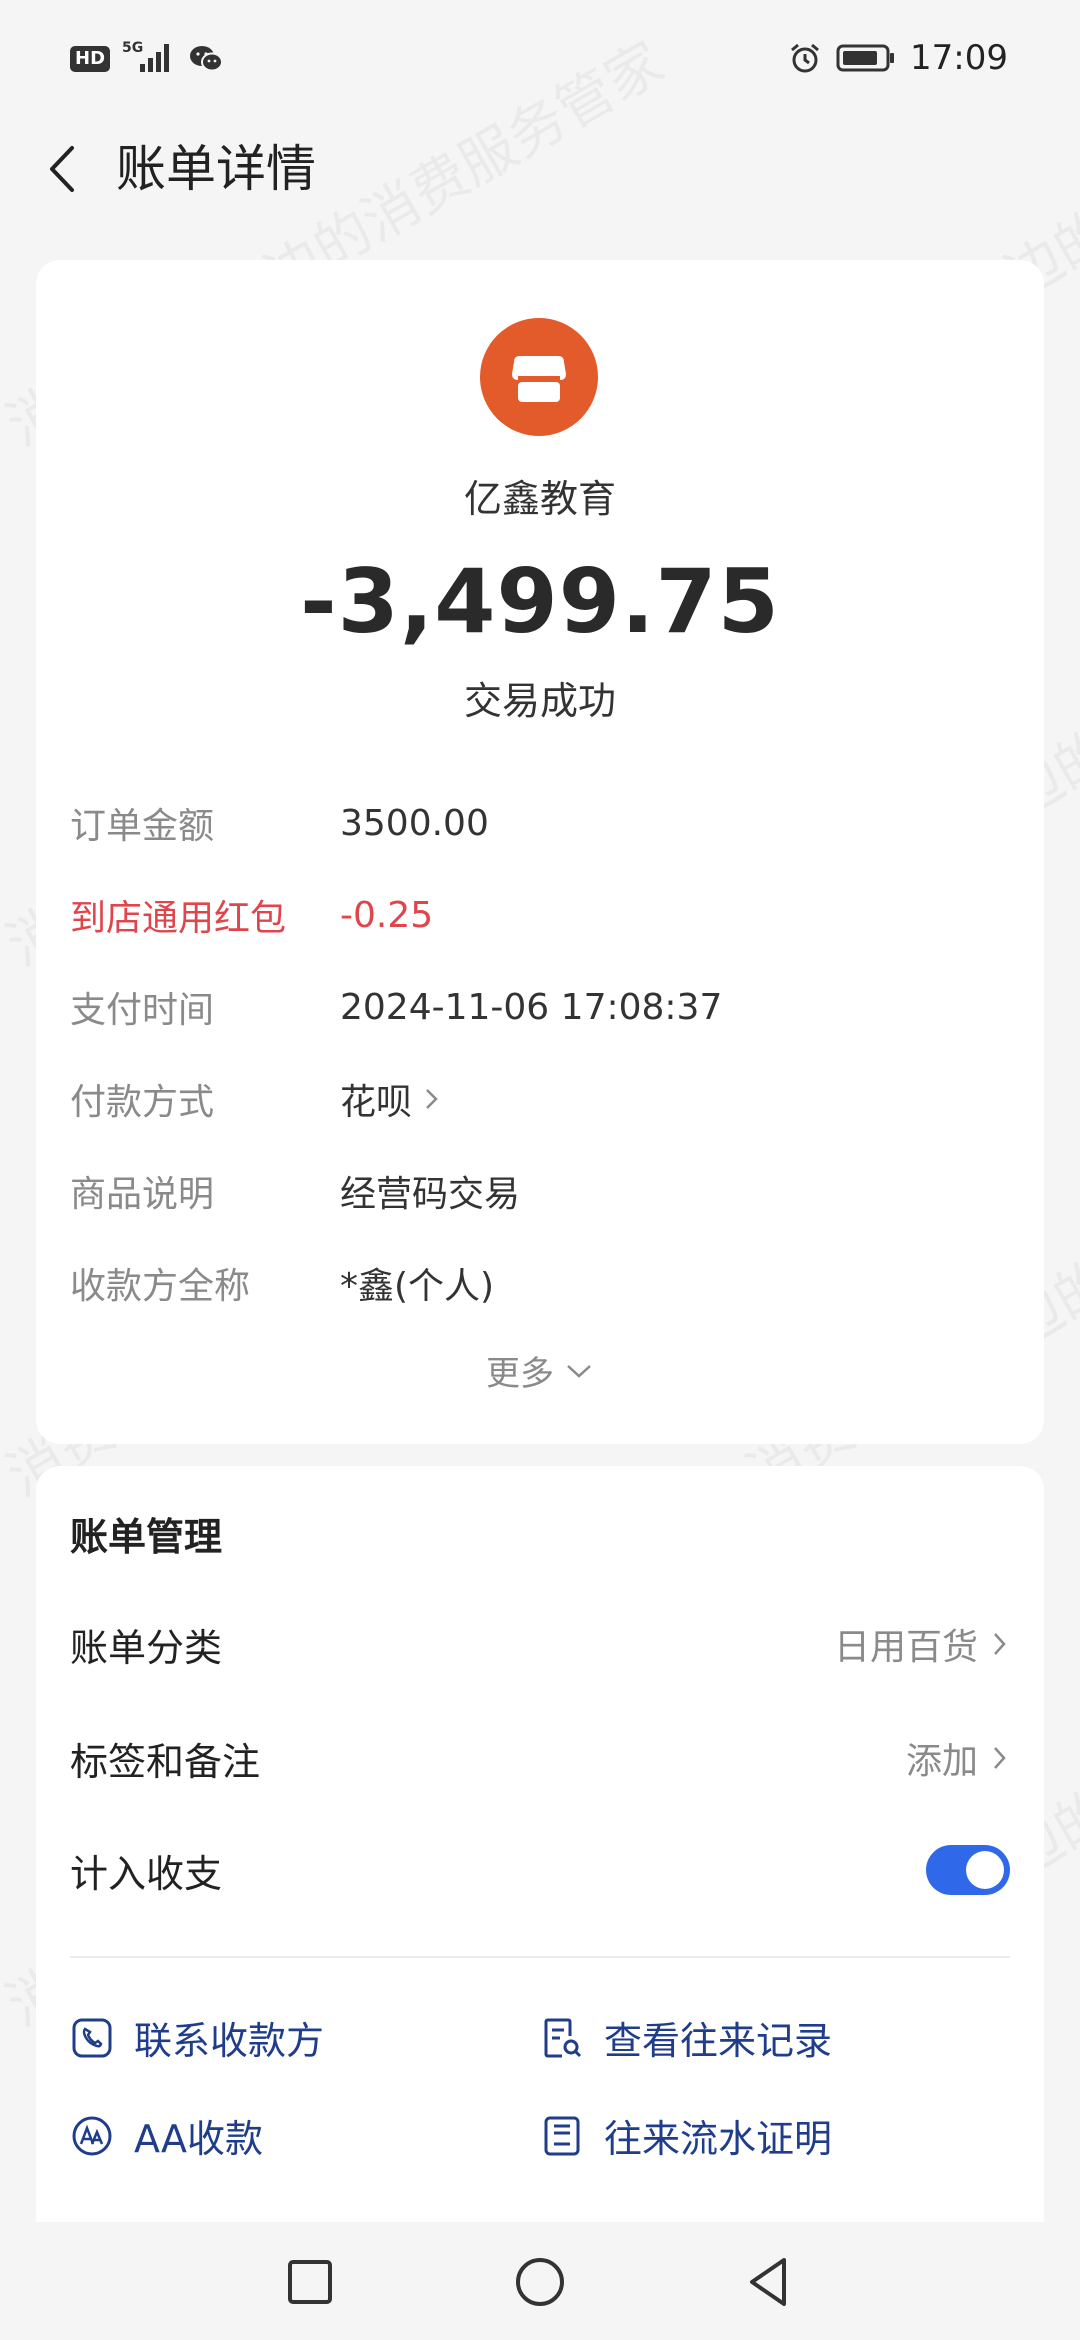 The image size is (1080, 2340). What do you see at coordinates (90, 59) in the screenshot?
I see `hd-badge: HD` at bounding box center [90, 59].